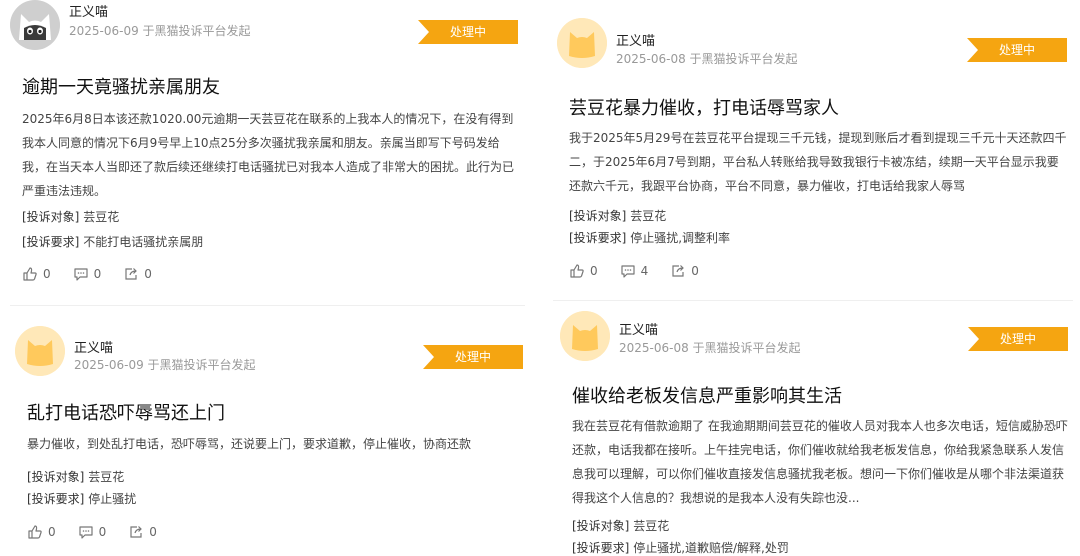  I want to click on demand-value: 停止骚扰,调整利率, so click(680, 238).